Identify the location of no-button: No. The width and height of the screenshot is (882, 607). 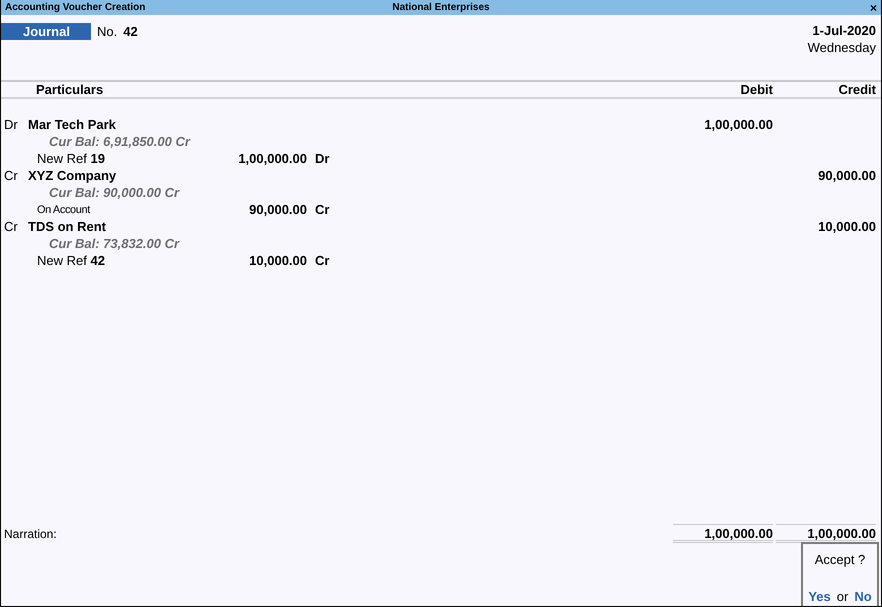
(863, 596).